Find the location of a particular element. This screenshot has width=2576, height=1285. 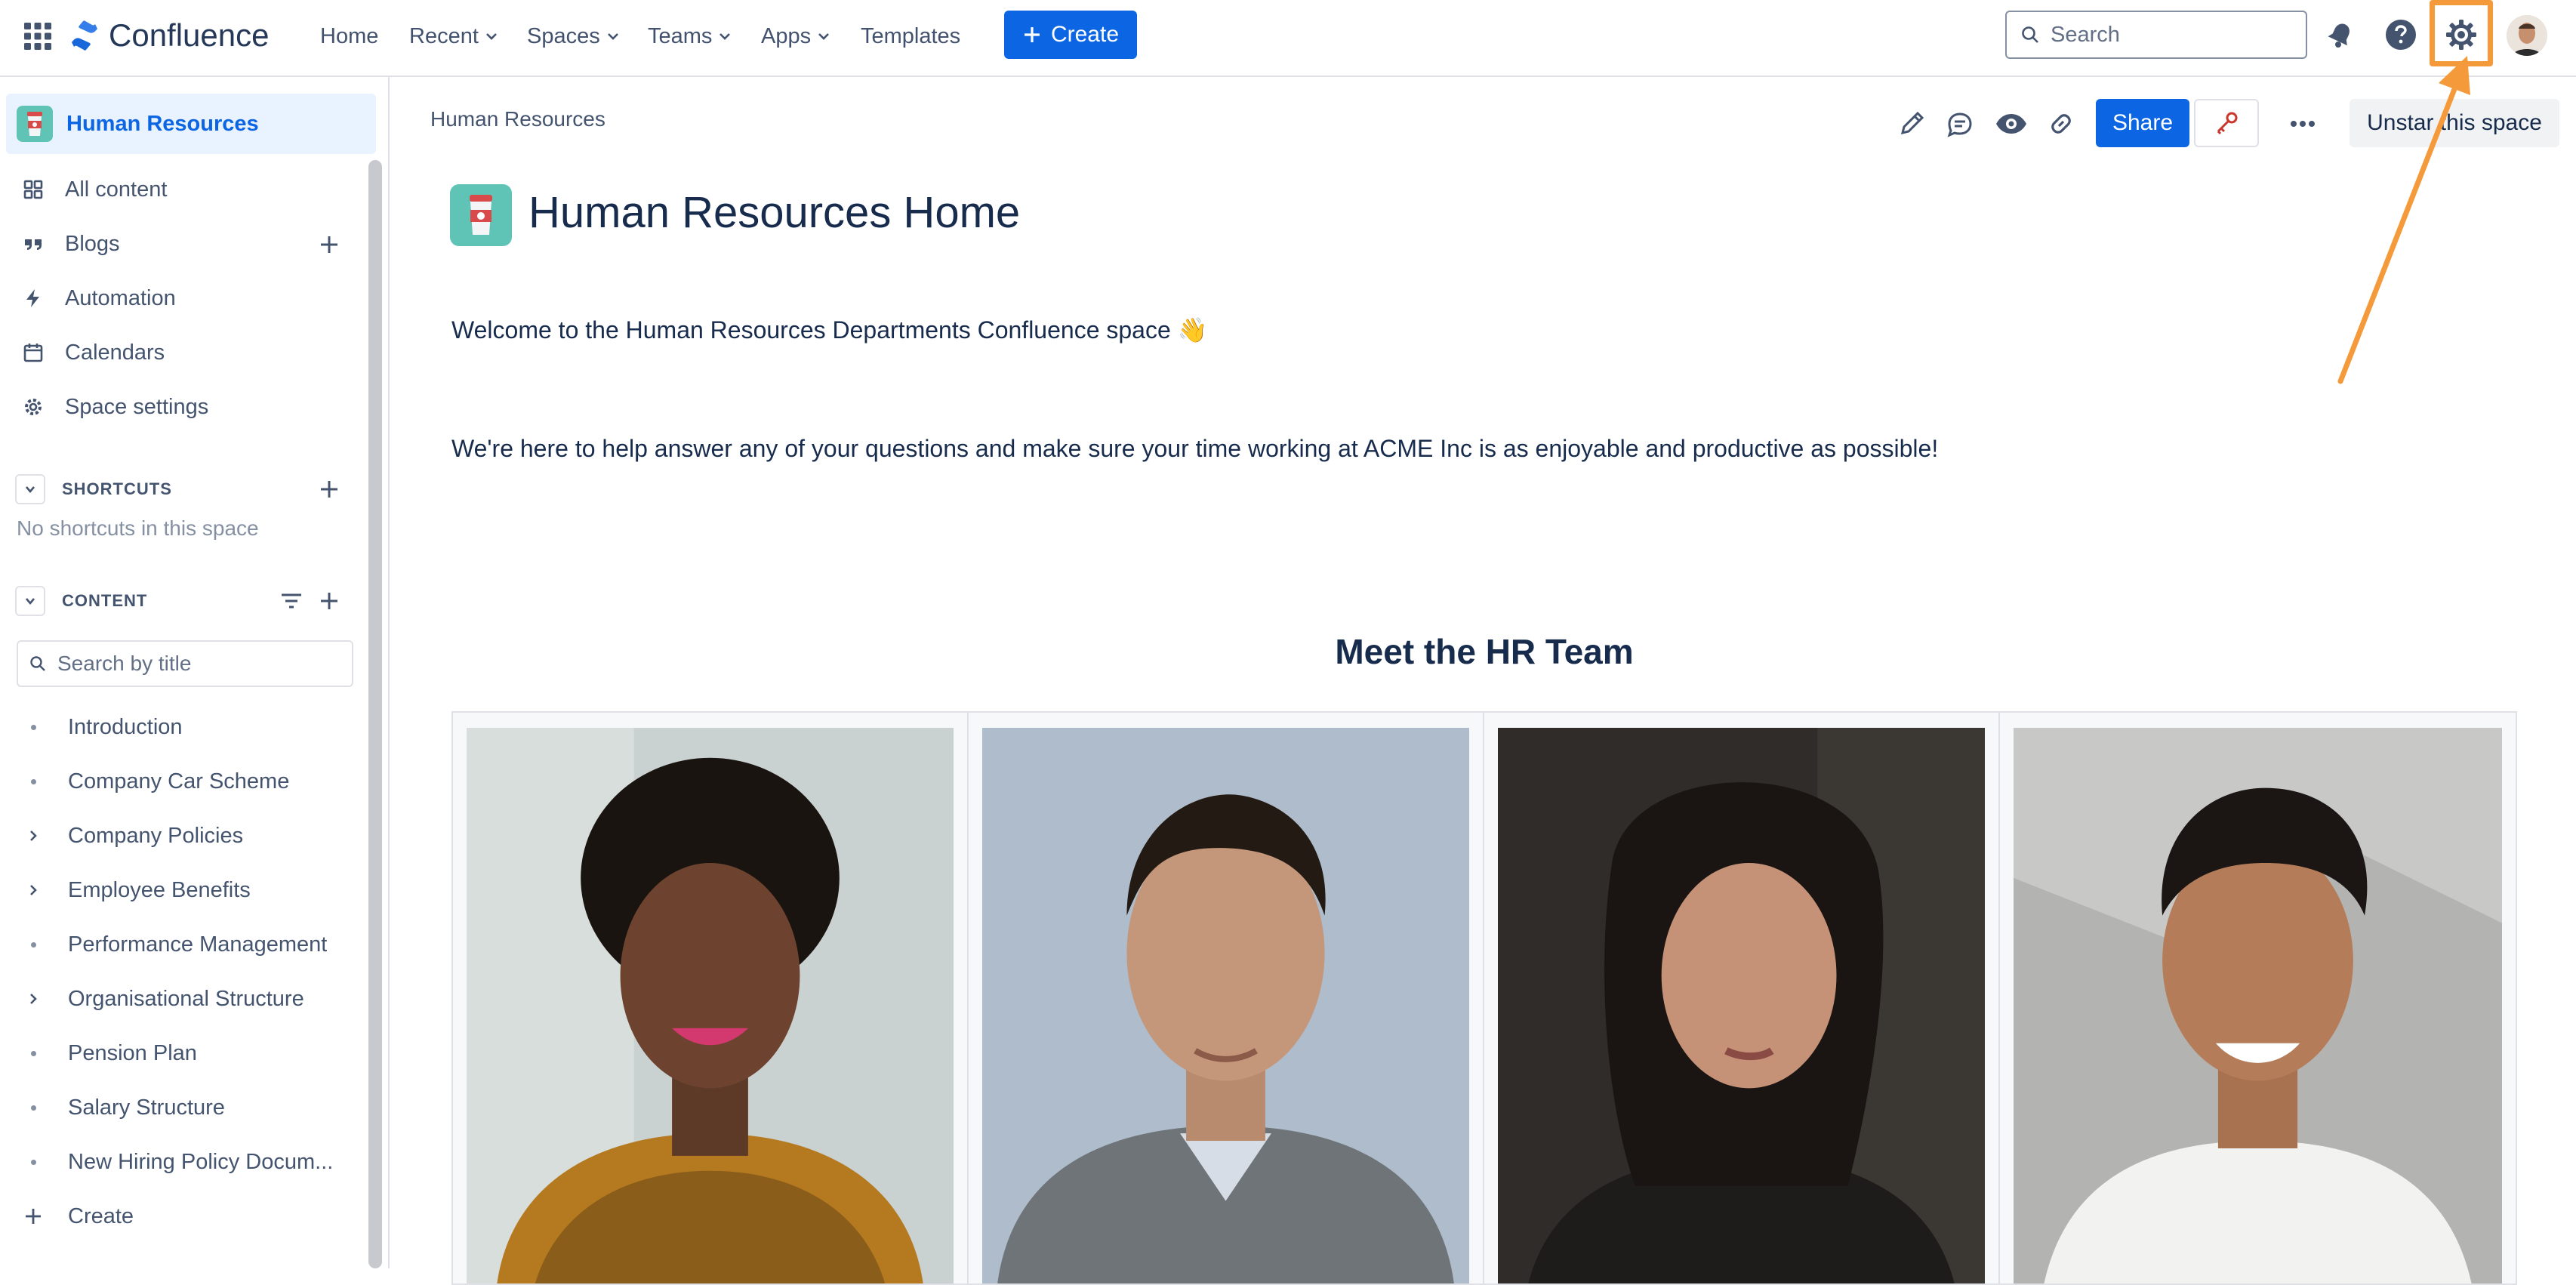

tree-item-label: Pension Plan is located at coordinates (132, 1052).